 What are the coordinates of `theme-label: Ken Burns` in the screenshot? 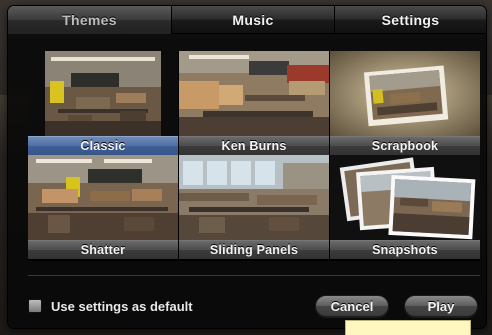 It's located at (254, 145).